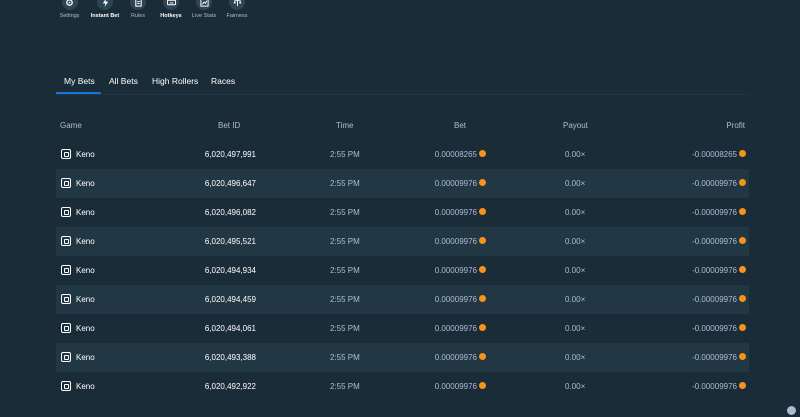 The image size is (800, 417). I want to click on bet-id-cell: 6,020,495,521, so click(230, 241).